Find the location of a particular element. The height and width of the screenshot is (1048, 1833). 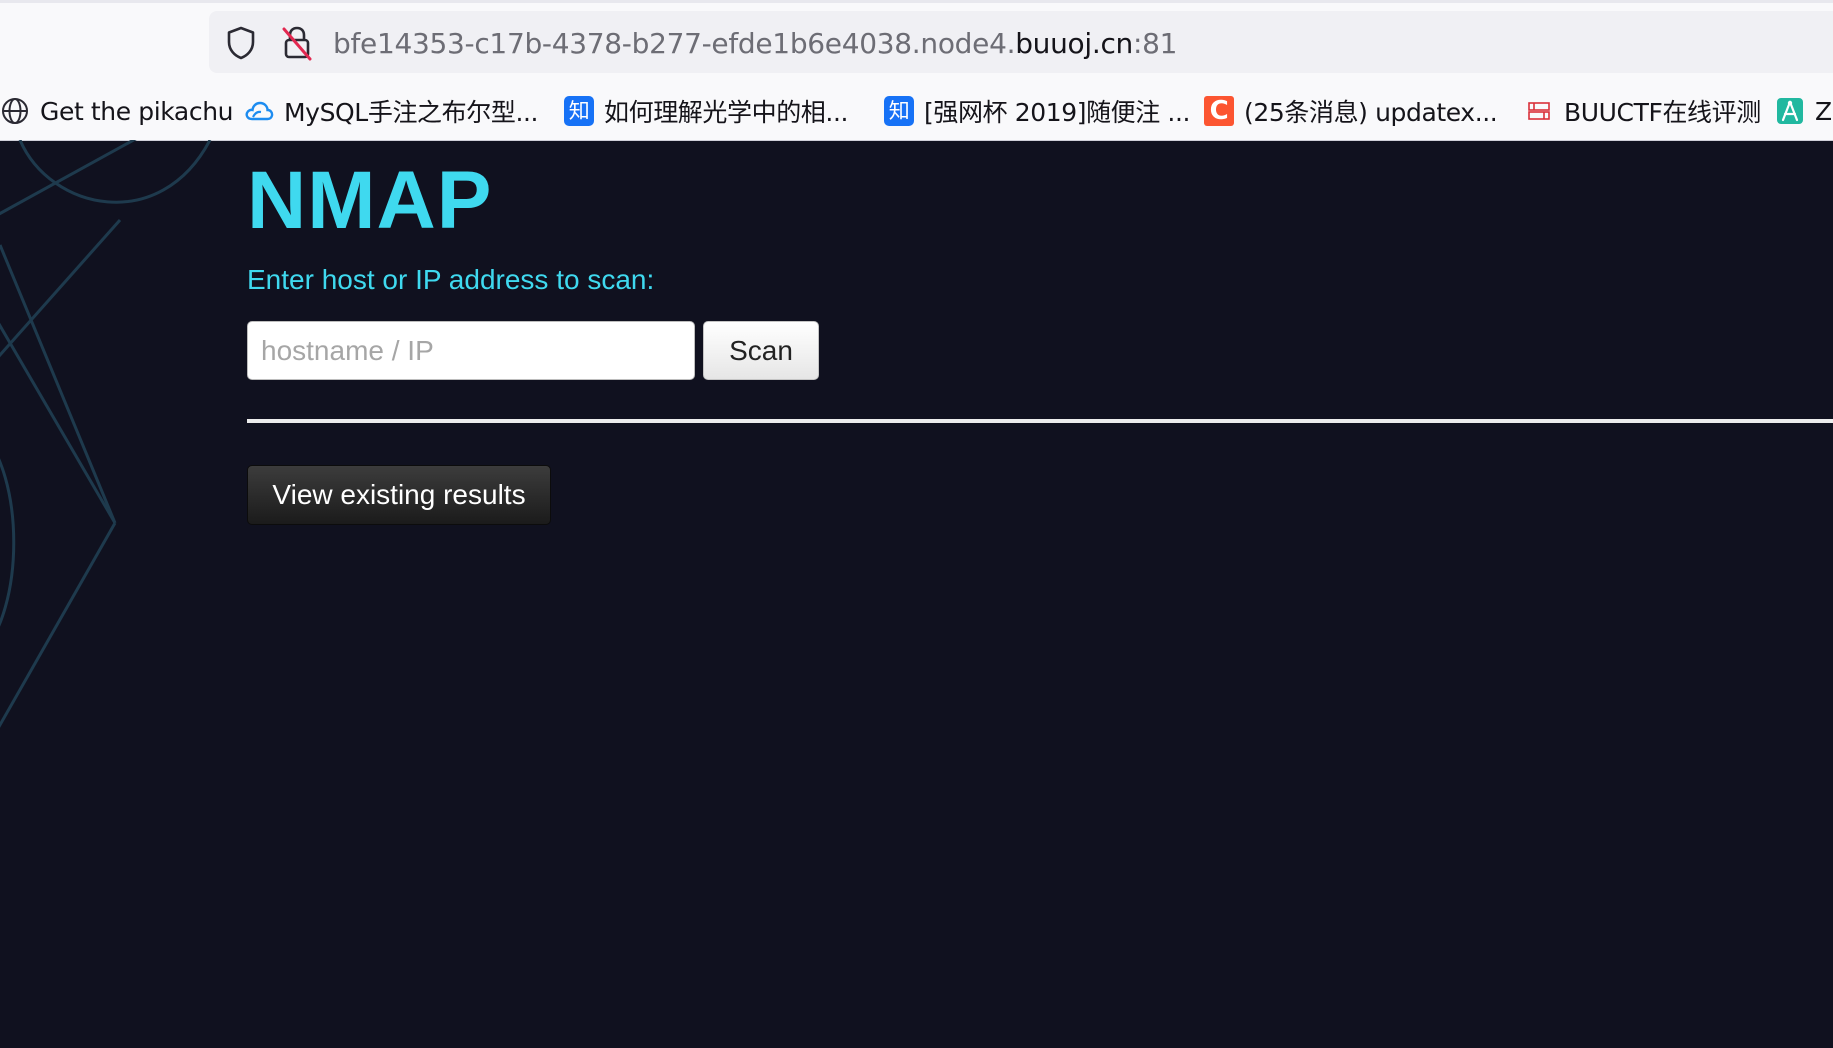

bookmark-label: Z is located at coordinates (1823, 111).